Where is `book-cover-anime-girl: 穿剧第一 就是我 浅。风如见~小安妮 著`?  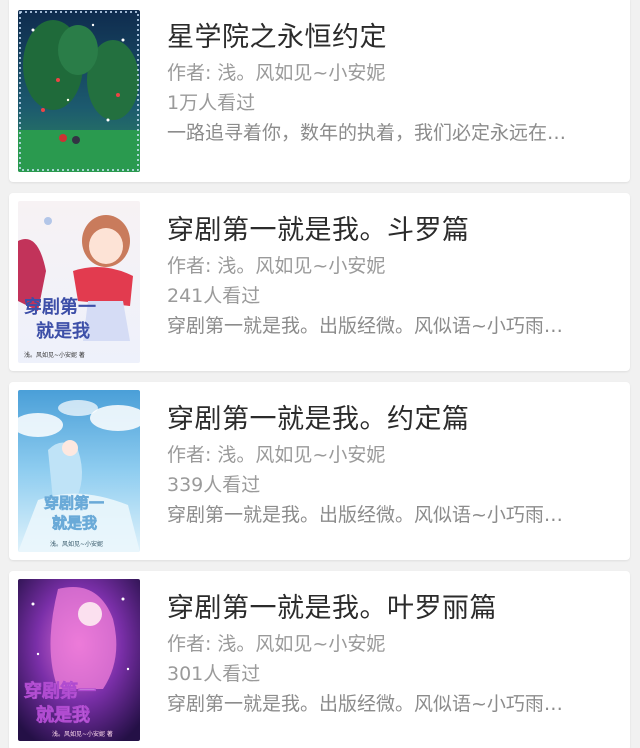
book-cover-anime-girl: 穿剧第一 就是我 浅。风如见~小安妮 著 is located at coordinates (79, 282).